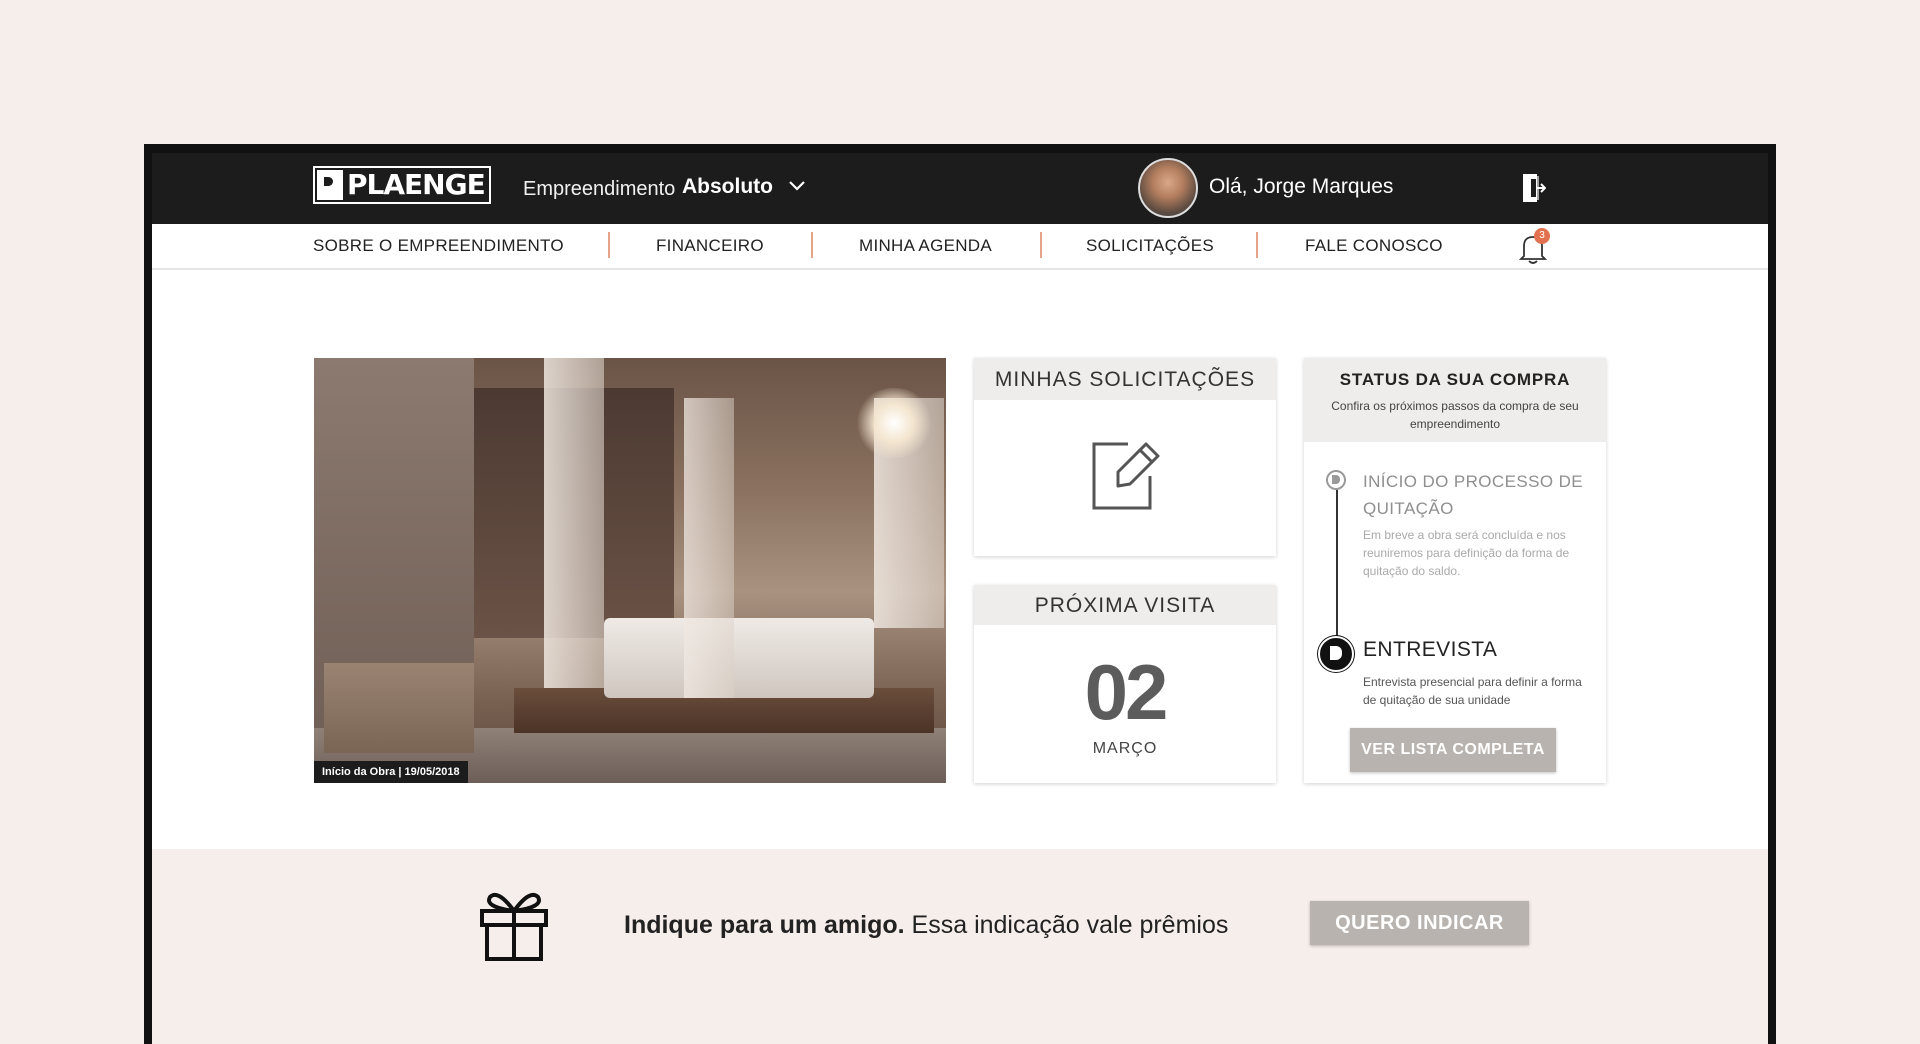 The height and width of the screenshot is (1044, 1920). Describe the element at coordinates (438, 246) in the screenshot. I see `nav-item-sobre: SOBRE O EMPREENDIMENTO` at that location.